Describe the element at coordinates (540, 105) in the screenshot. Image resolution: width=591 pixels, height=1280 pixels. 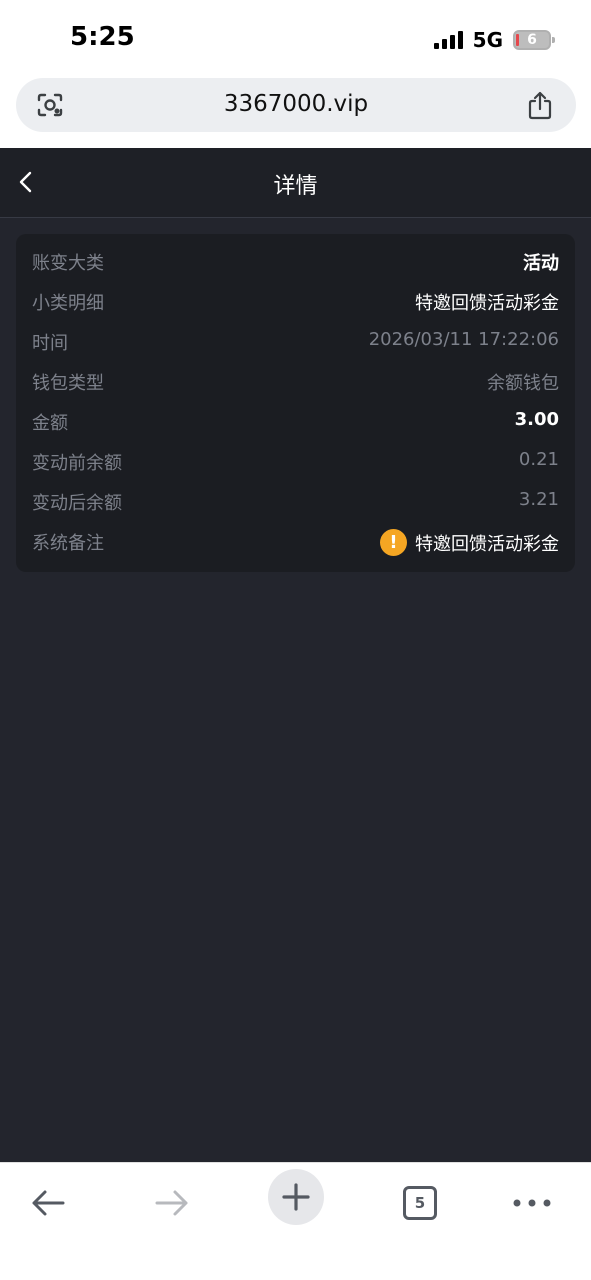
I see `share-icon` at that location.